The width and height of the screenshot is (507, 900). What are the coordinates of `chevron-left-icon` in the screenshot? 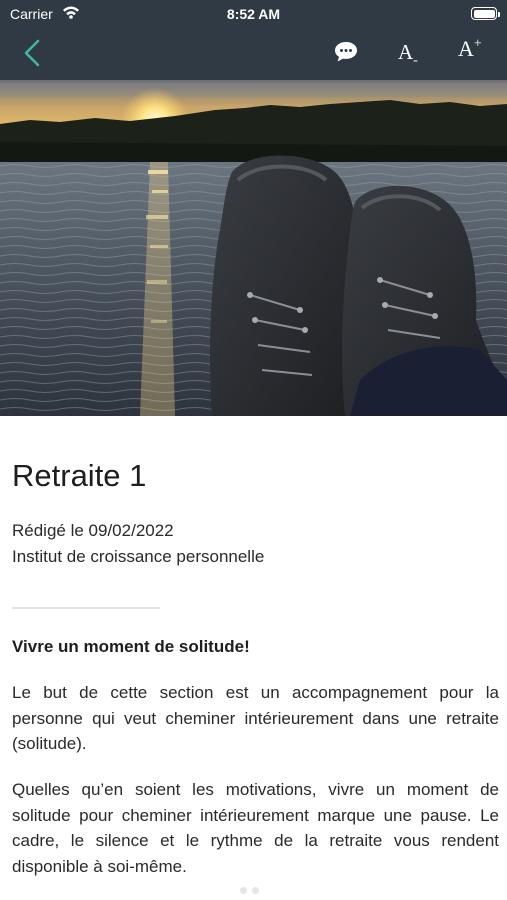 It's located at (32, 53).